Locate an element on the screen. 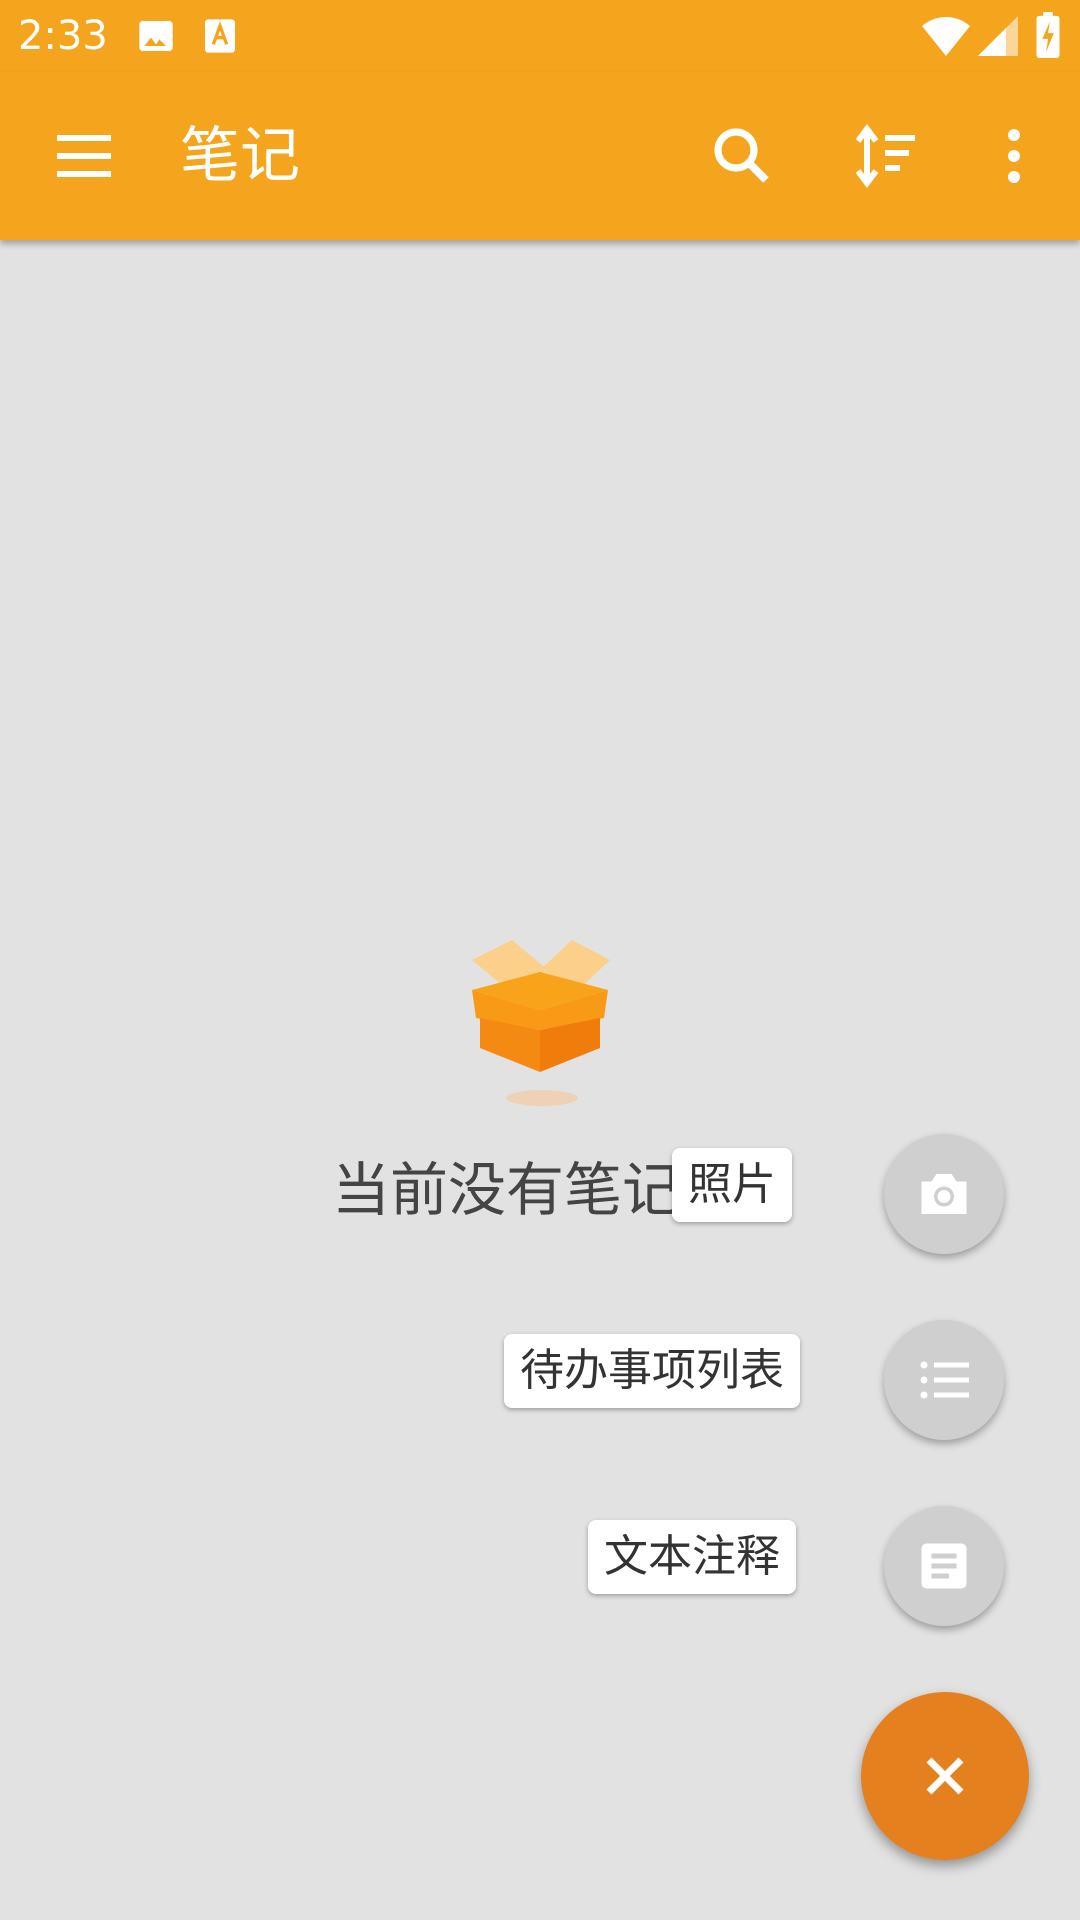 The height and width of the screenshot is (1920, 1080). search-icon is located at coordinates (742, 156).